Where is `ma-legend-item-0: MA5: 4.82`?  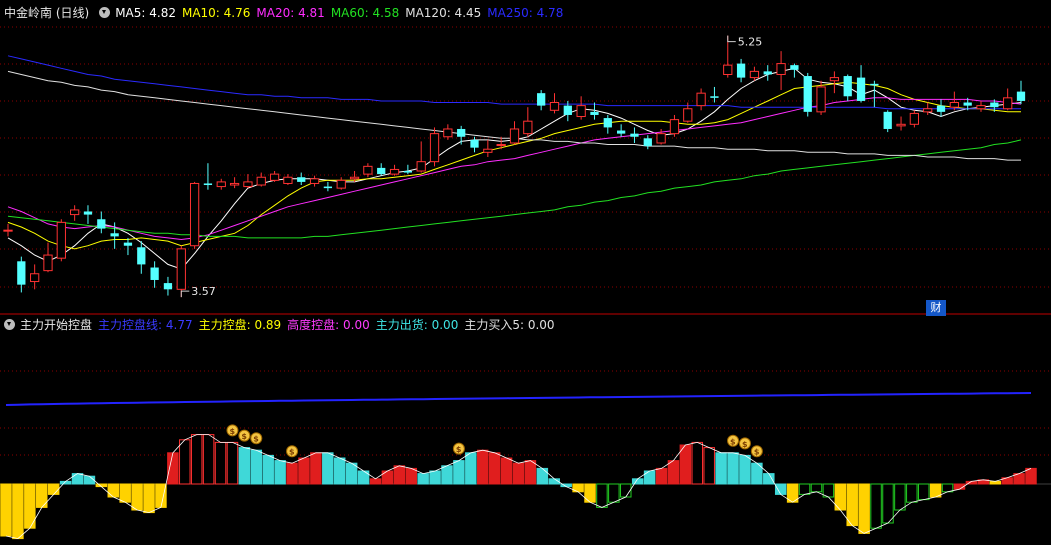 ma-legend-item-0: MA5: 4.82 is located at coordinates (145, 13).